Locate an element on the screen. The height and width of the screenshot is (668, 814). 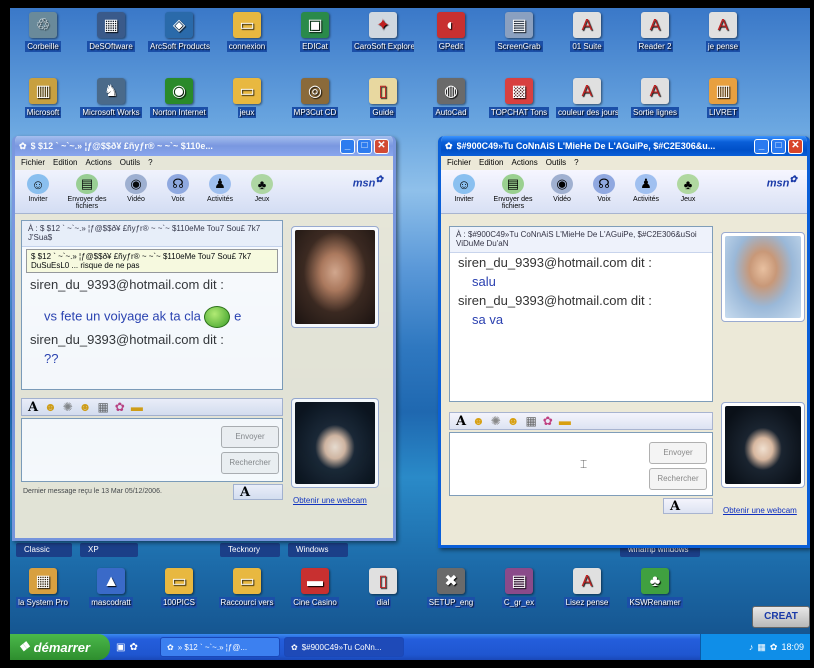
msn-tray-icon: ✿ is located at coordinates (774, 647).